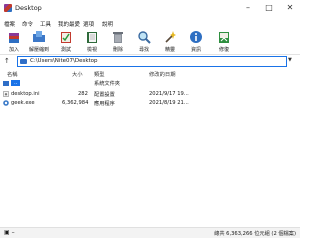  What do you see at coordinates (75, 103) in the screenshot?
I see `file-size: 6,362,984` at bounding box center [75, 103].